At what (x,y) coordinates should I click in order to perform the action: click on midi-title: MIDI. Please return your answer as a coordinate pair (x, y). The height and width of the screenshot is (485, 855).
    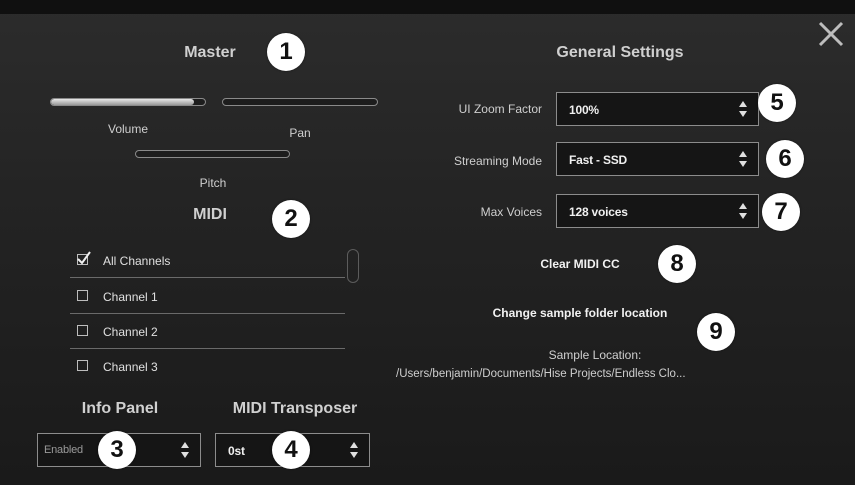
    Looking at the image, I should click on (210, 214).